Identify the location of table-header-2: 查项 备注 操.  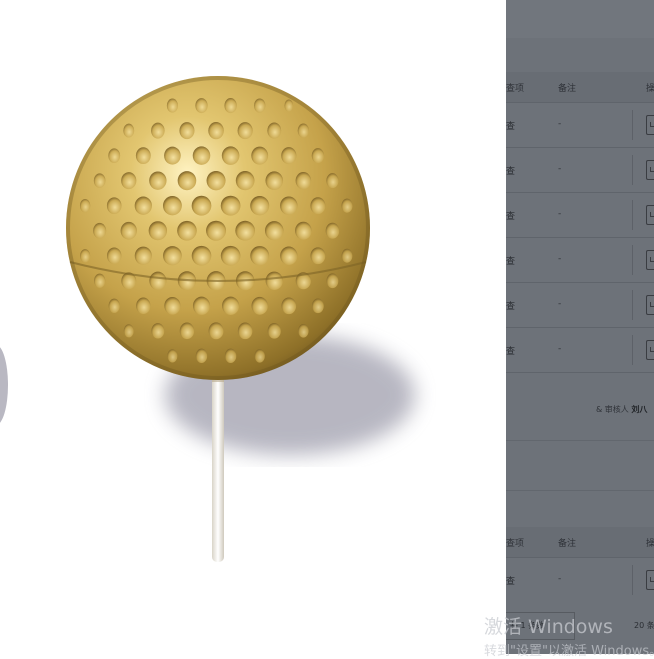
(580, 542).